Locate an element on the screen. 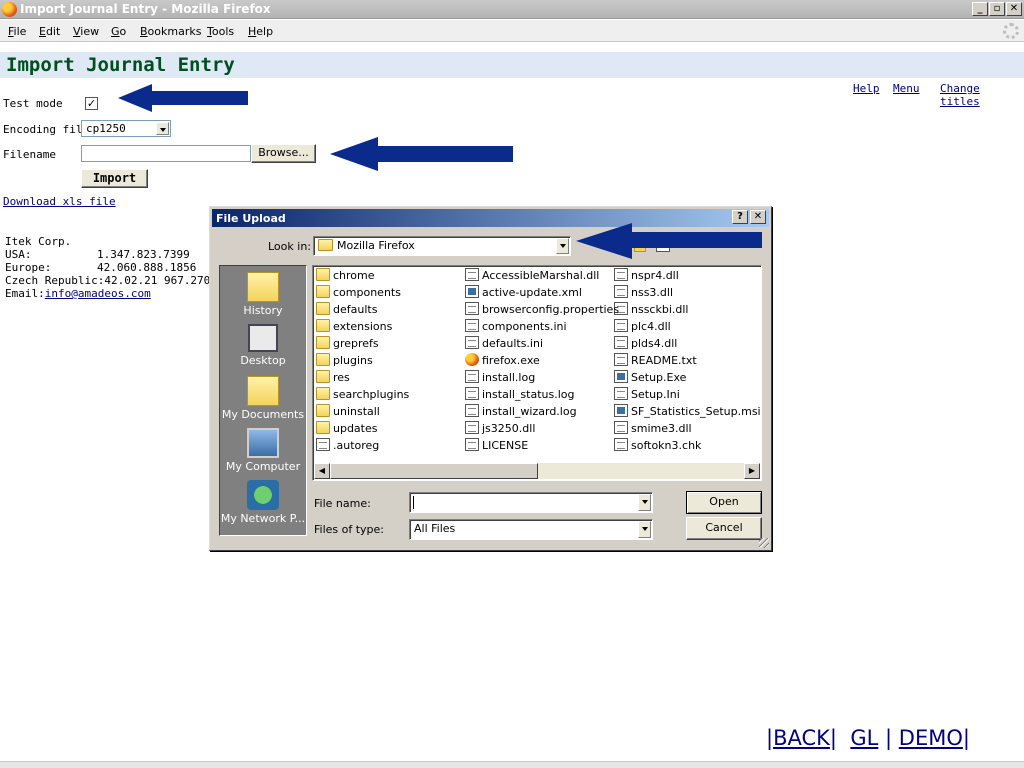 This screenshot has height=768, width=1024. file-item: components is located at coordinates (358, 293).